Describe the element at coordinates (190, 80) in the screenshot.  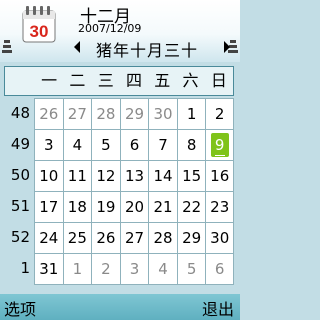
I see `weekday-label: 六` at that location.